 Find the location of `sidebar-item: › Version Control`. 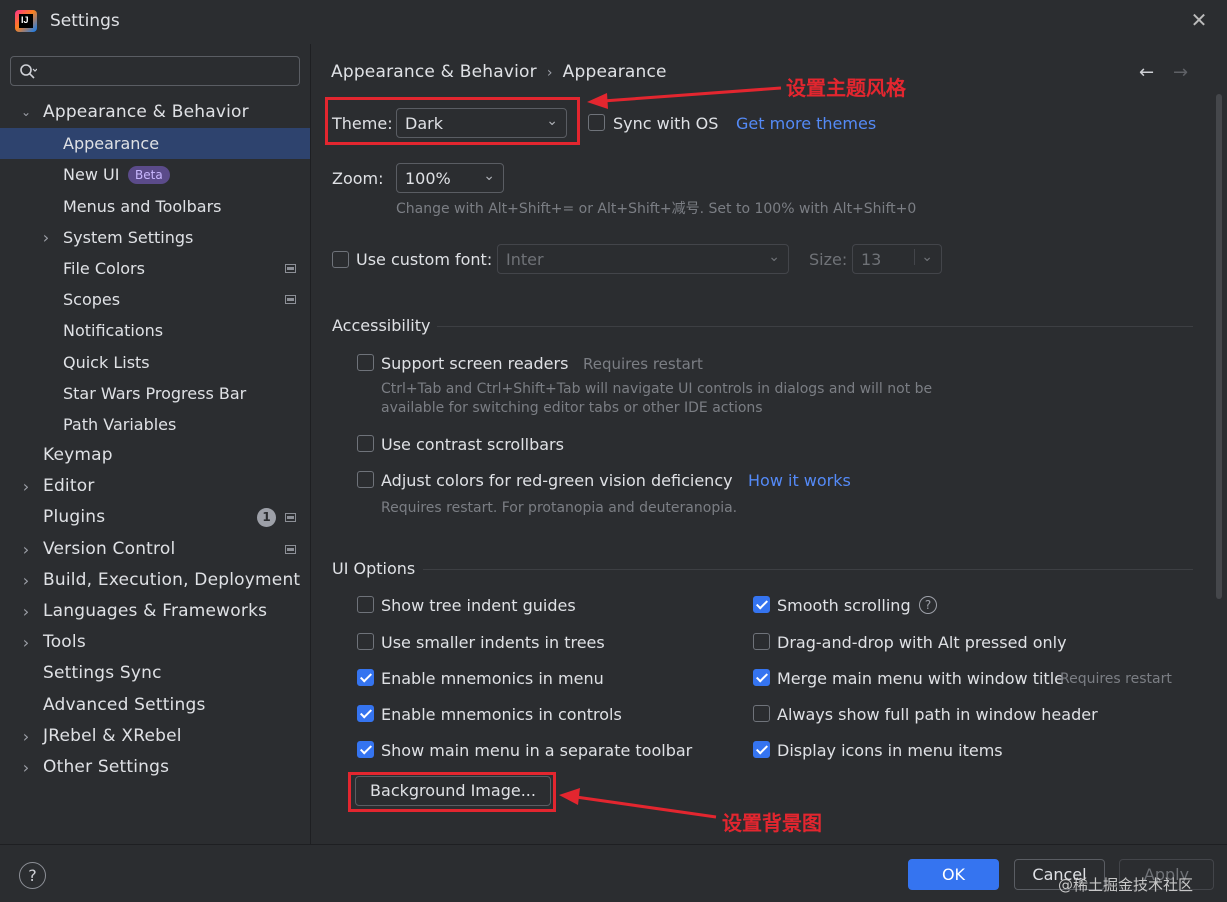

sidebar-item: › Version Control is located at coordinates (155, 549).